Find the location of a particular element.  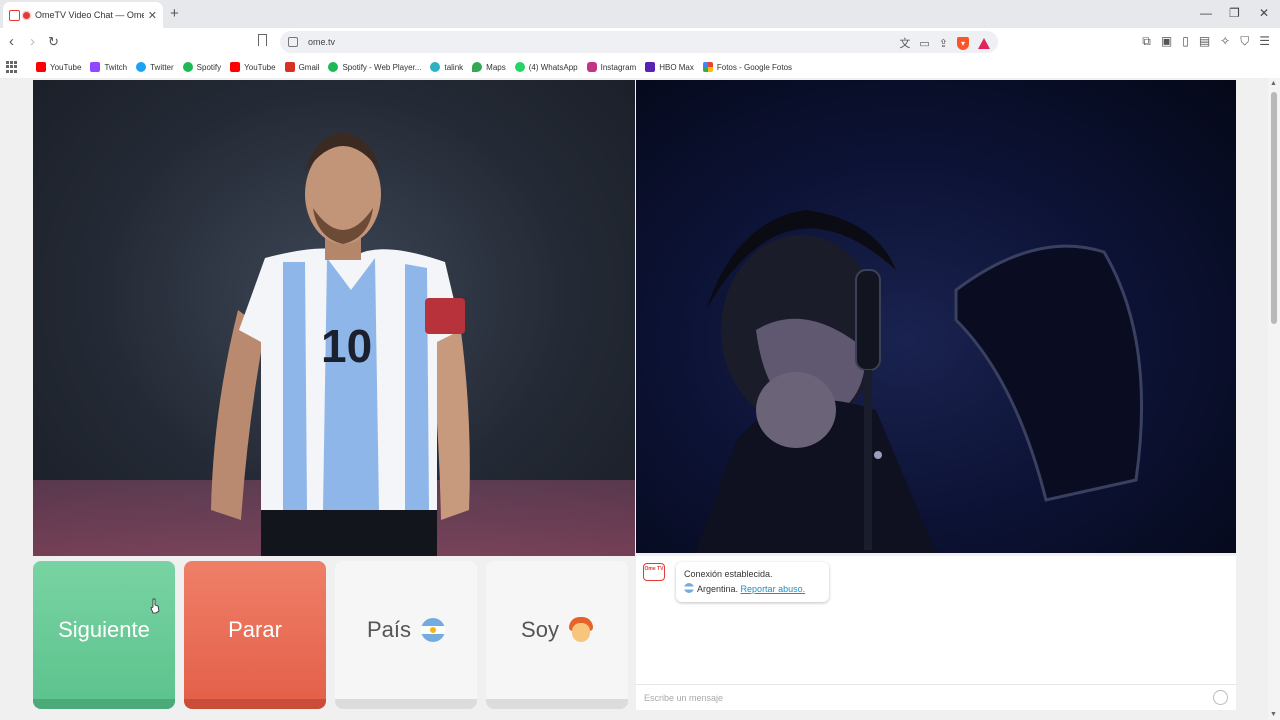

browser-extensions: ⧉ ▣ ▯ ▤ ✧ ⛉ ☰ is located at coordinates (1206, 41).